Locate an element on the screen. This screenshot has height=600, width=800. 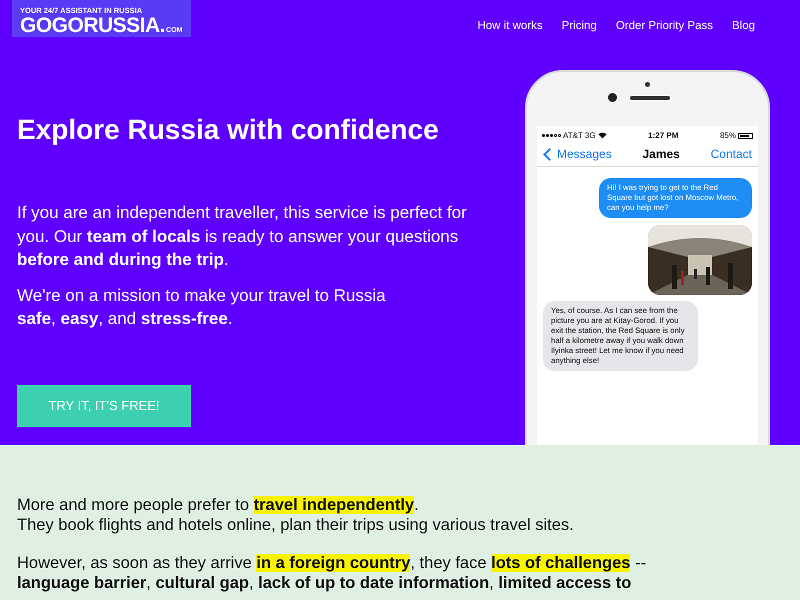
battery-label: 85% is located at coordinates (728, 135).